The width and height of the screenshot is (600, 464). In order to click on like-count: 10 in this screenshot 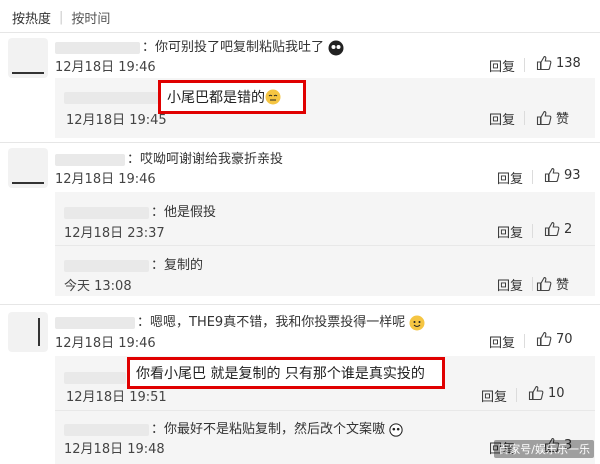, I will do `click(556, 393)`.